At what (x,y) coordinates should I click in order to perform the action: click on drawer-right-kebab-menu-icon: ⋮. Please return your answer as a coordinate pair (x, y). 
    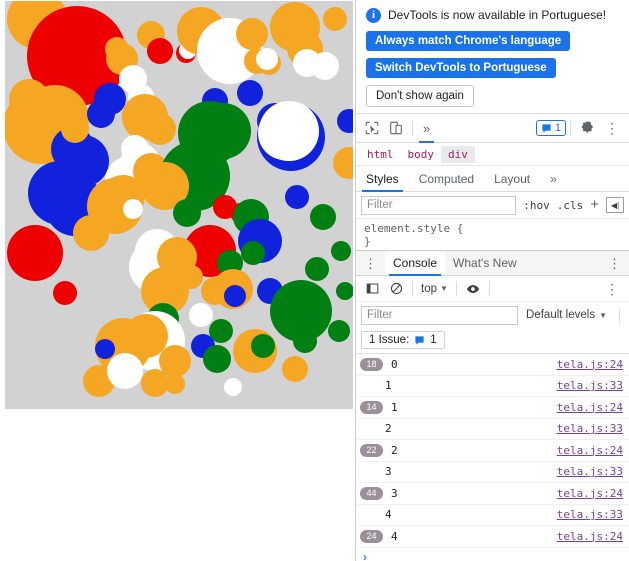
    Looking at the image, I should click on (614, 263).